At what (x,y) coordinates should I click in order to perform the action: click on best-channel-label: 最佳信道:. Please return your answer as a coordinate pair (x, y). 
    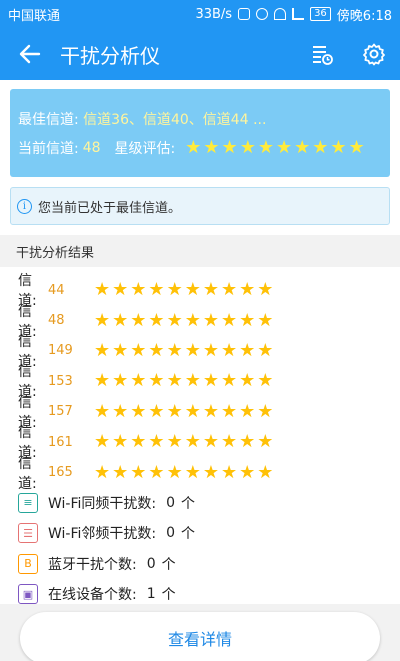
    Looking at the image, I should click on (48, 120).